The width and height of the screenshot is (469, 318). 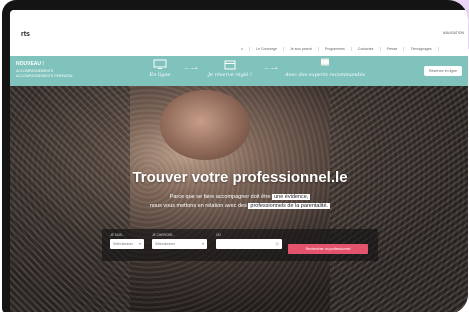 I want to click on step-reserve: Je réserve réglé !, so click(x=230, y=68).